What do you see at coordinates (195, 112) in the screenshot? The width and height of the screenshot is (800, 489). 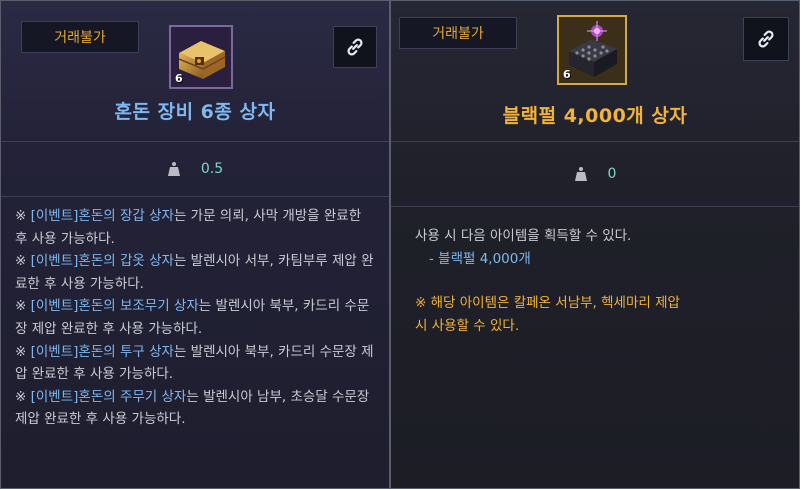 I see `item-title: 혼돈 장비 6종 상자` at bounding box center [195, 112].